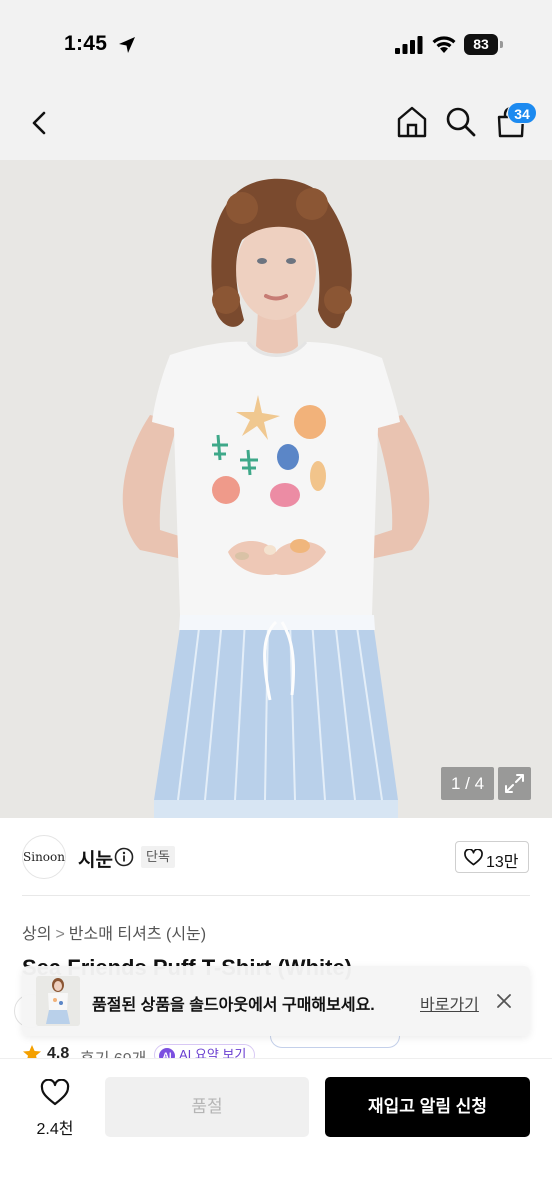 Image resolution: width=552 pixels, height=1200 pixels. I want to click on soldout-toast: 품절된 상품을 솔드아웃에서 구매해보세요. 바로가기, so click(276, 1001).